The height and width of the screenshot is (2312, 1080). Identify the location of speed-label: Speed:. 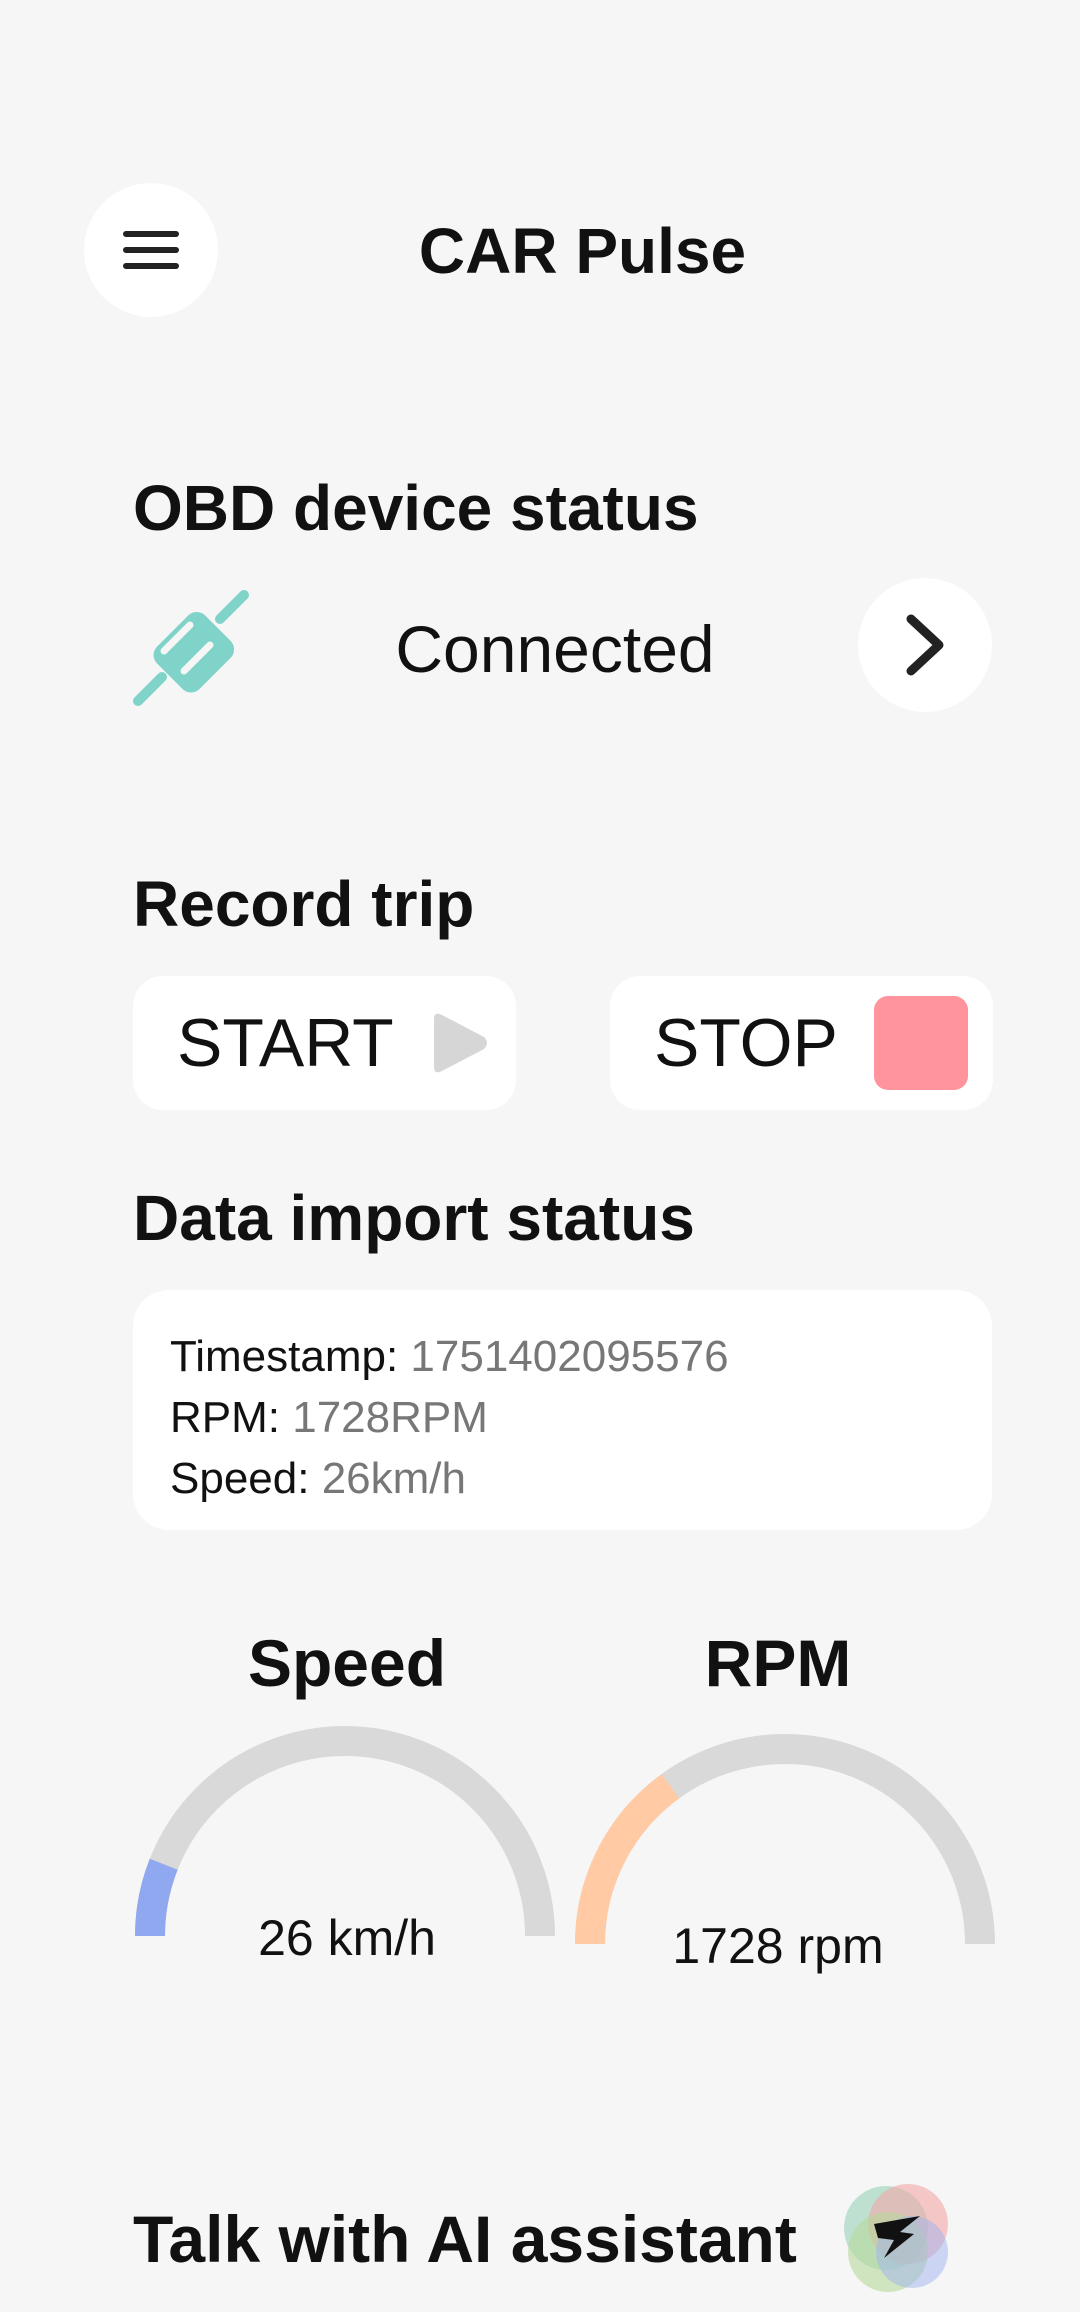
(246, 1478).